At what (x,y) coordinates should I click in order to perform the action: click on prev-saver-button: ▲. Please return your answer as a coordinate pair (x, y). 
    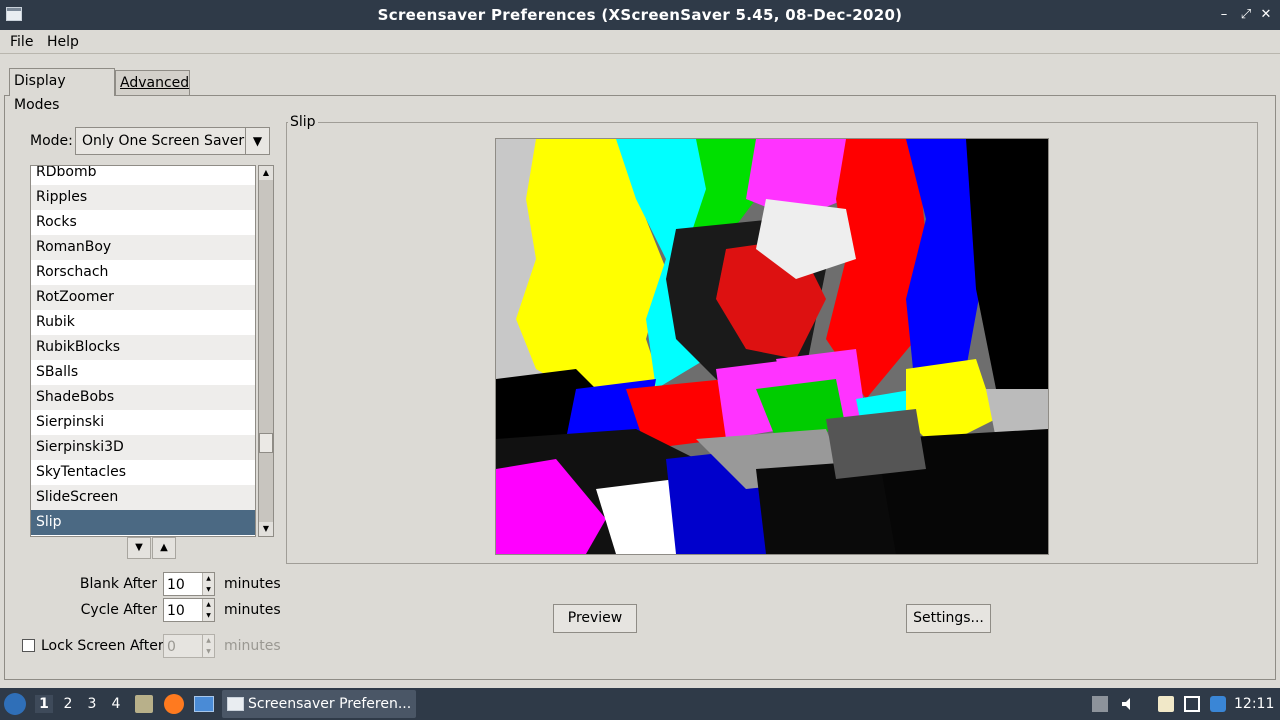
    Looking at the image, I should click on (164, 548).